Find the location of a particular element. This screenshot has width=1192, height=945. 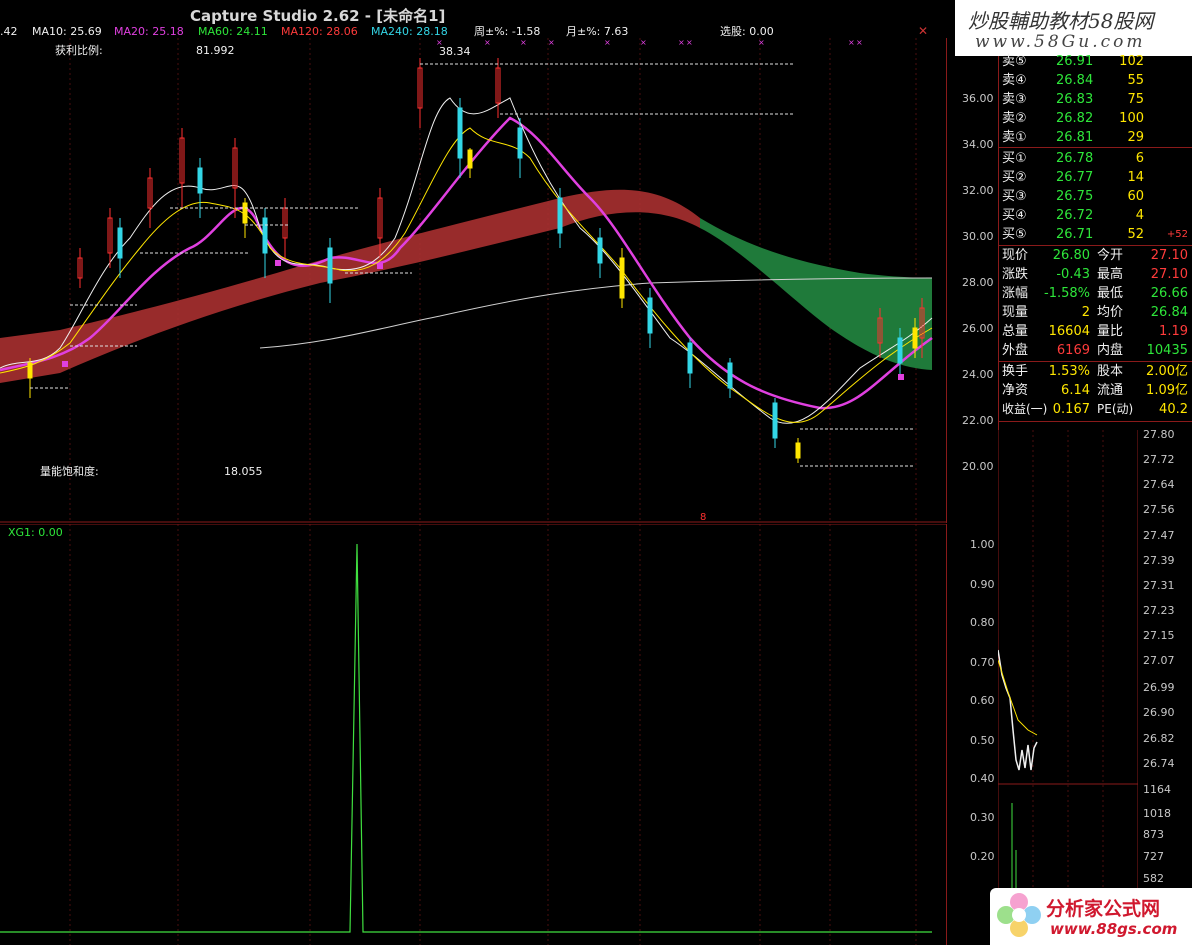

high-price-label: 38.34 is located at coordinates (455, 51).